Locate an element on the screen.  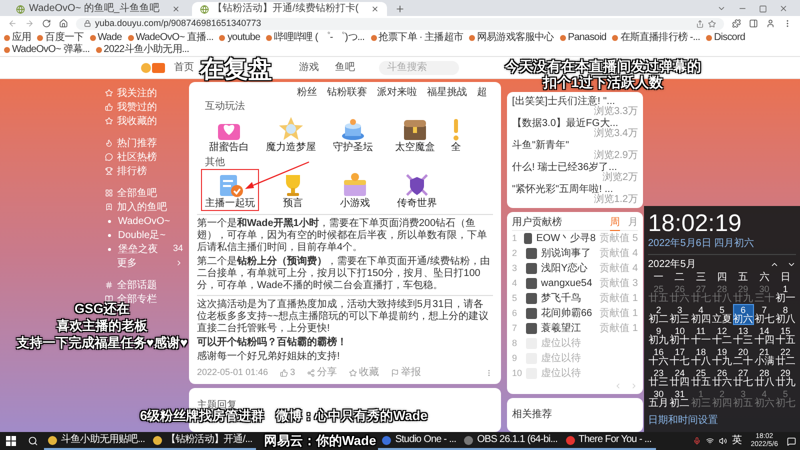
calendar-day: 17 十七 is located at coordinates (679, 356).